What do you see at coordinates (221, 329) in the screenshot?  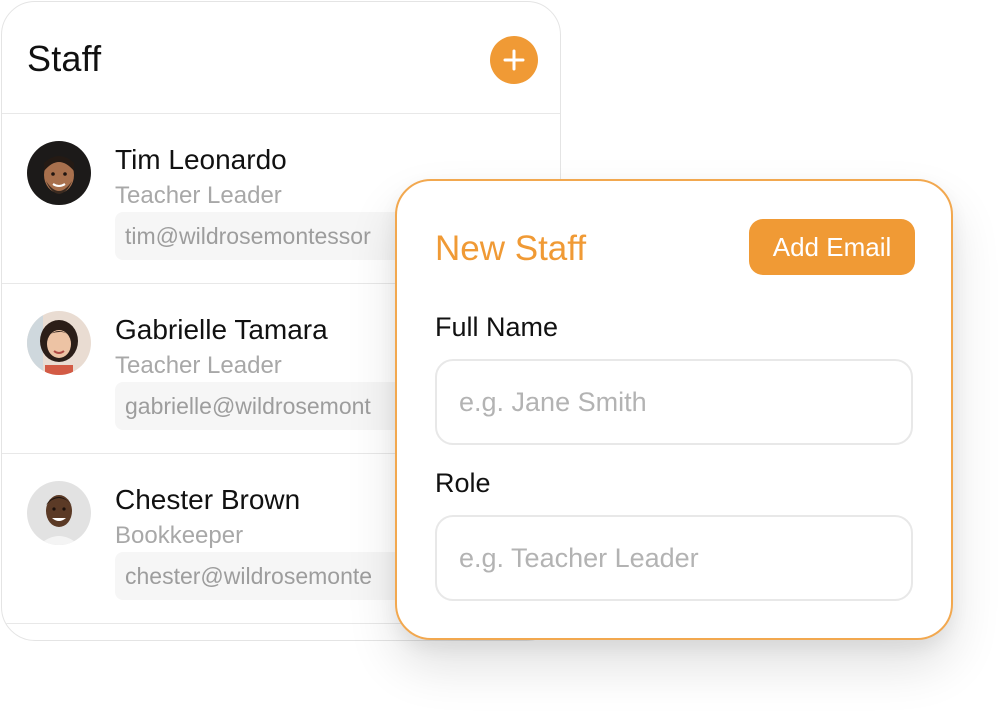 I see `staff-name: Gabrielle Tamara` at bounding box center [221, 329].